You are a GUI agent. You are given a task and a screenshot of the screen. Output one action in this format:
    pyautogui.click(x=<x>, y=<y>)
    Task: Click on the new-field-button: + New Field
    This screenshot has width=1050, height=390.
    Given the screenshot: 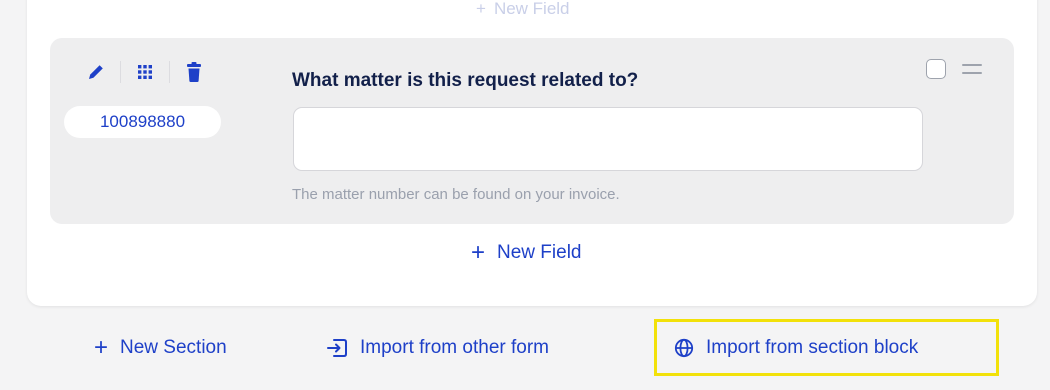 What is the action you would take?
    pyautogui.click(x=526, y=252)
    